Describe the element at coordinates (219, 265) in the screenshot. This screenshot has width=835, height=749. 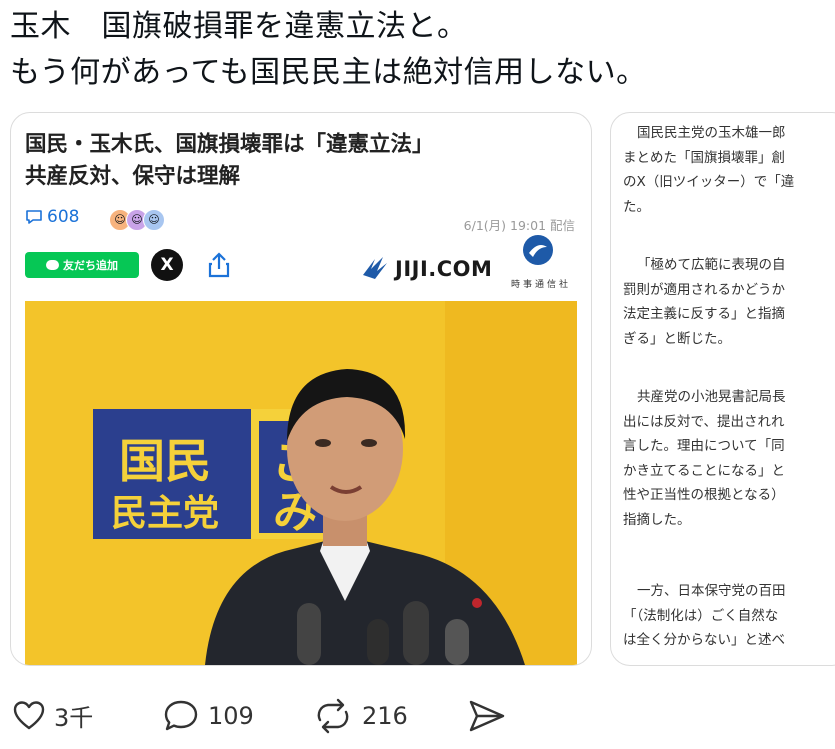
I see `share-icon` at that location.